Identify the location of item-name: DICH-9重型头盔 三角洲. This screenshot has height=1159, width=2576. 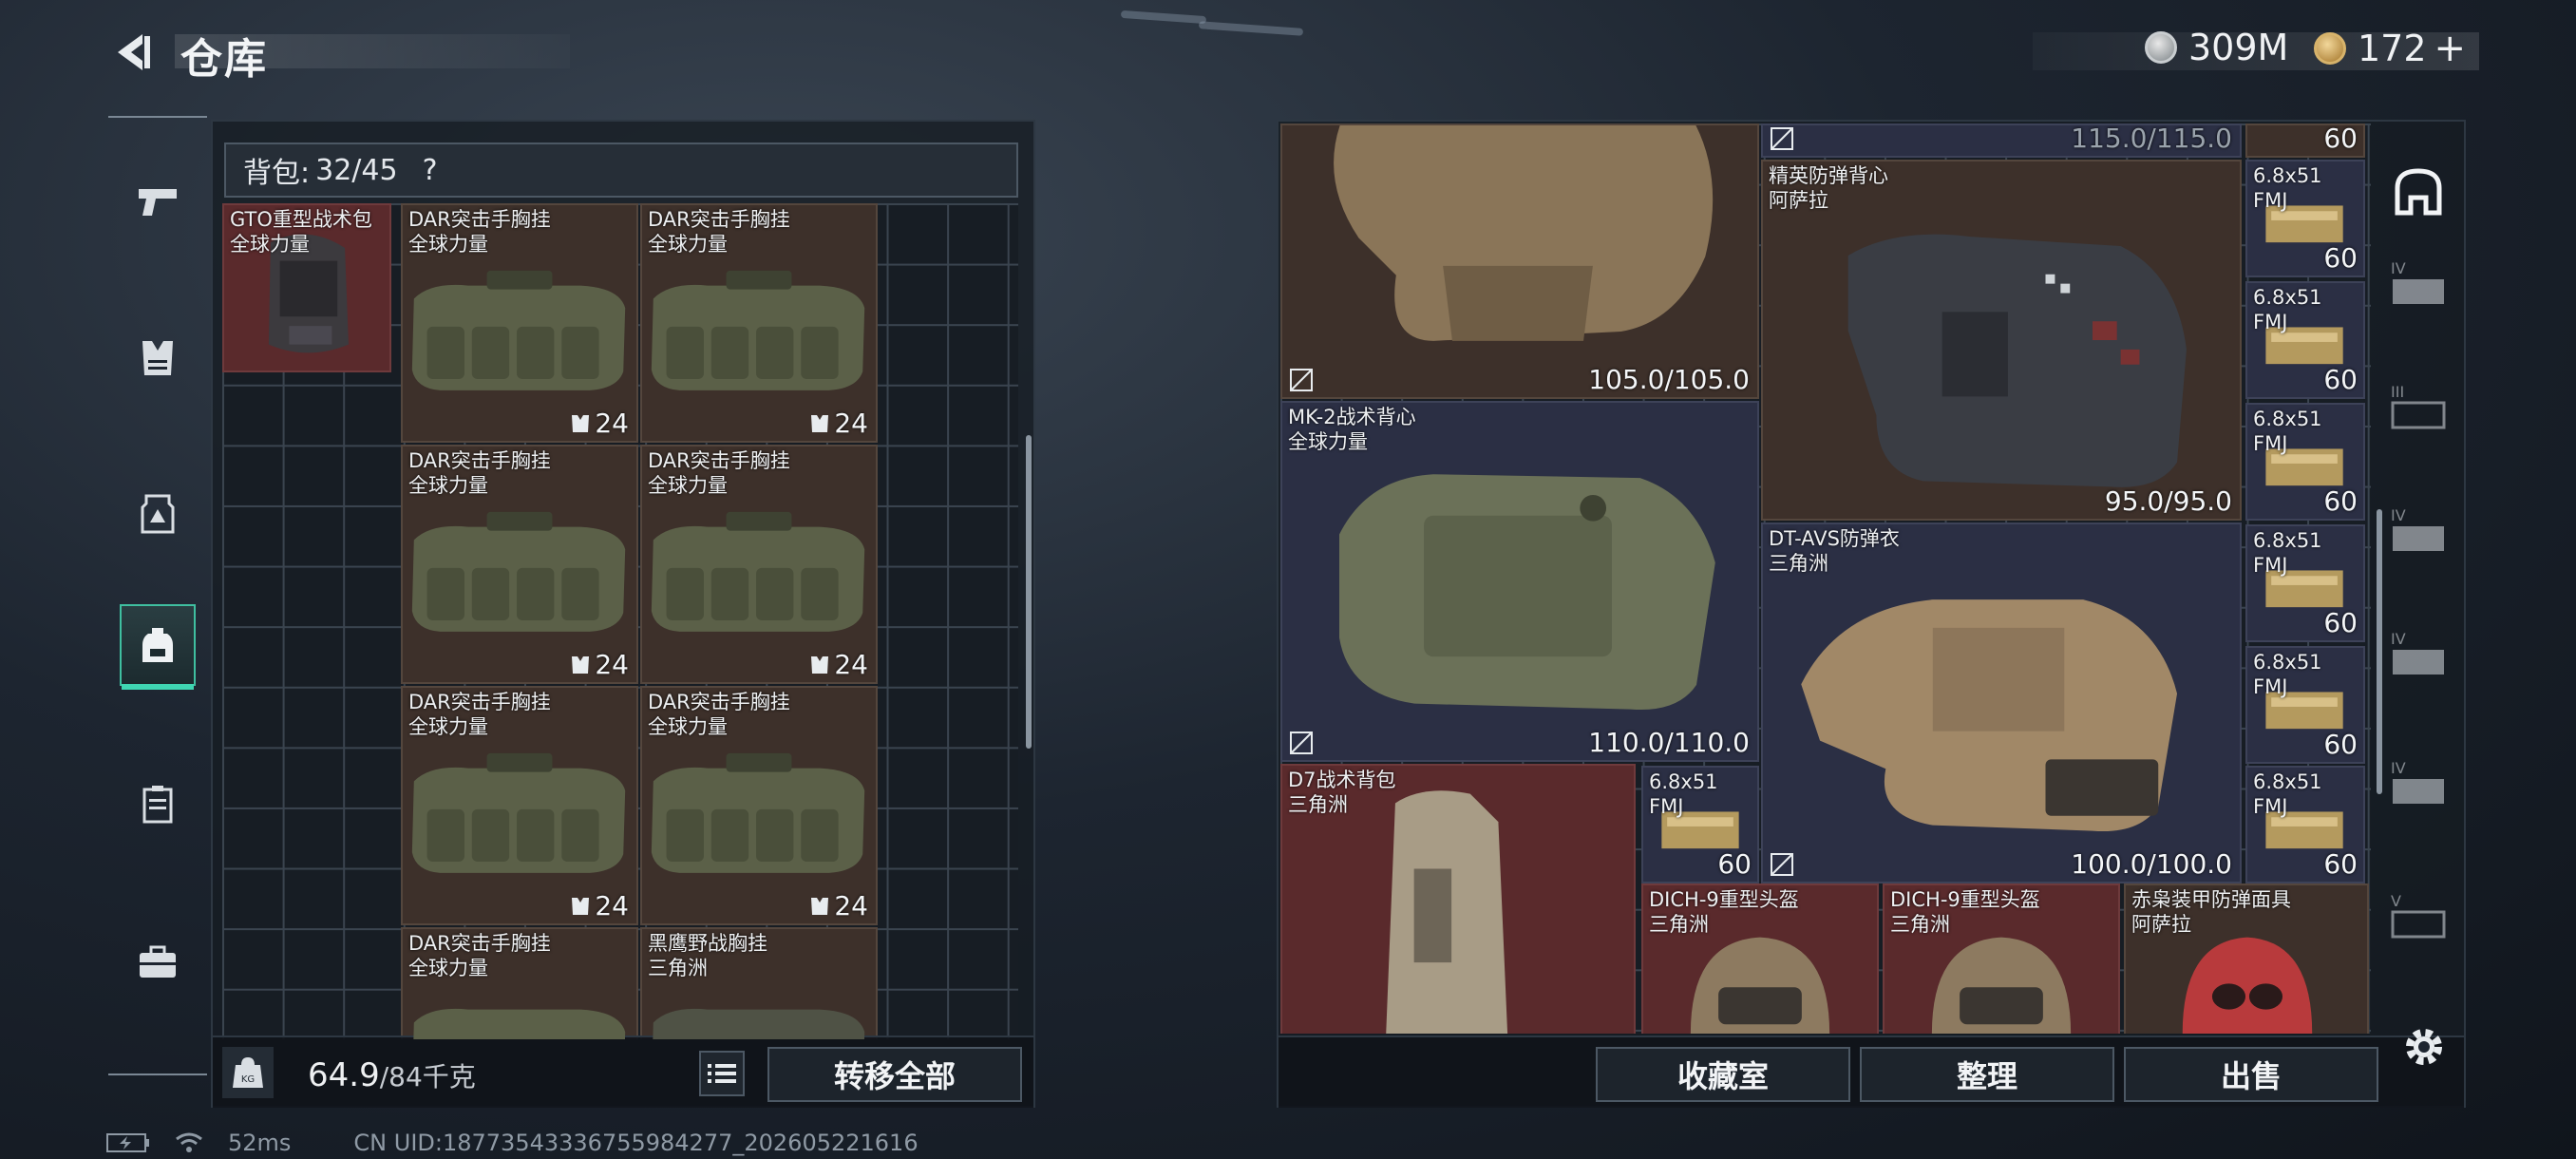
(1965, 912).